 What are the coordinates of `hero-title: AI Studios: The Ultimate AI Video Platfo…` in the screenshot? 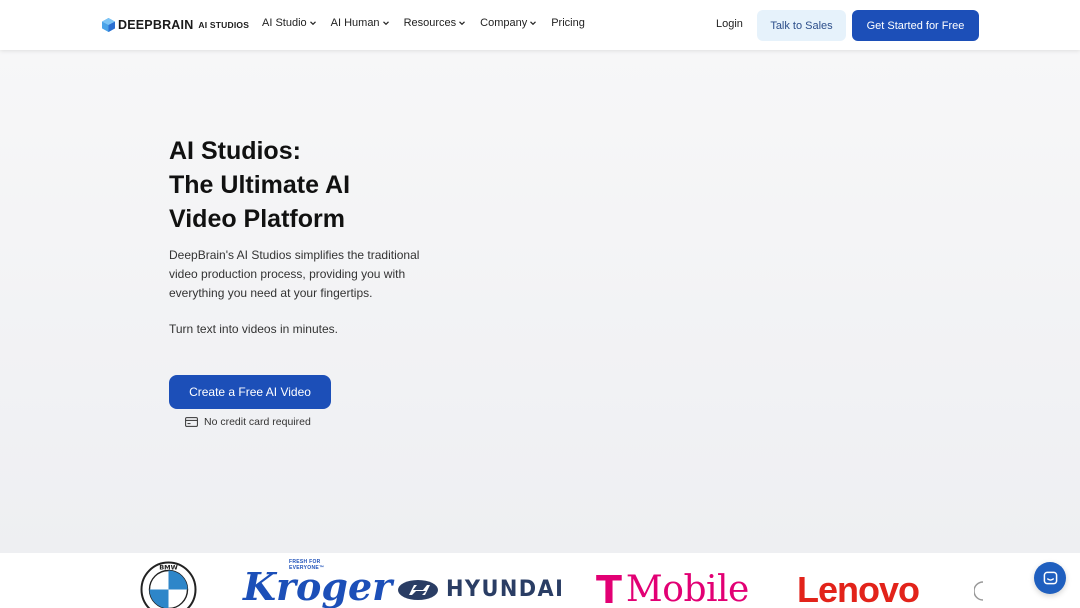 It's located at (329, 185).